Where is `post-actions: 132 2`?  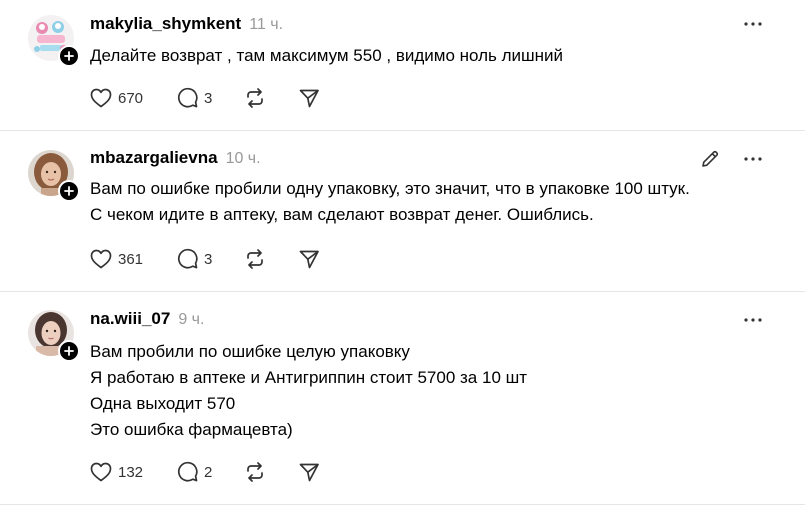 post-actions: 132 2 is located at coordinates (209, 472).